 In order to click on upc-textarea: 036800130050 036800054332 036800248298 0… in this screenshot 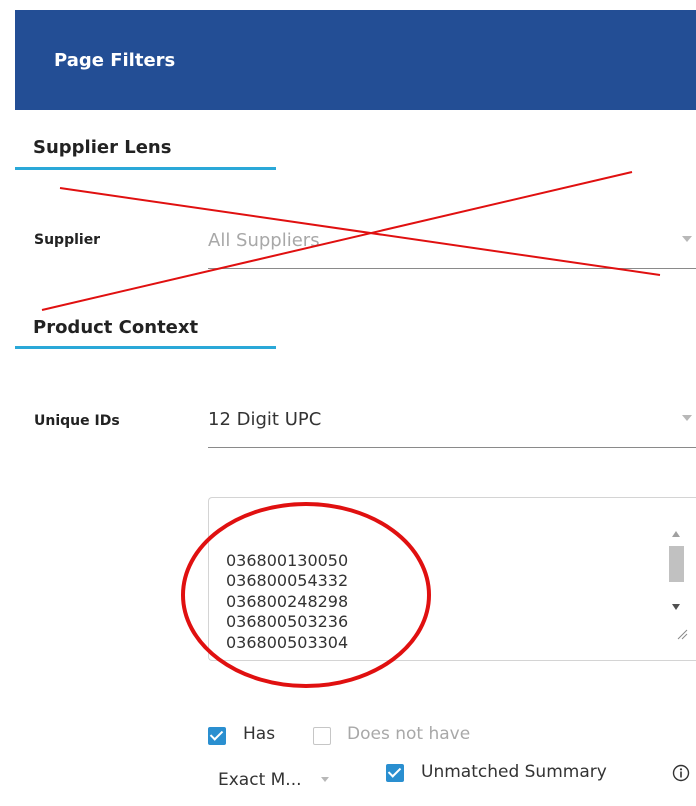, I will do `click(452, 579)`.